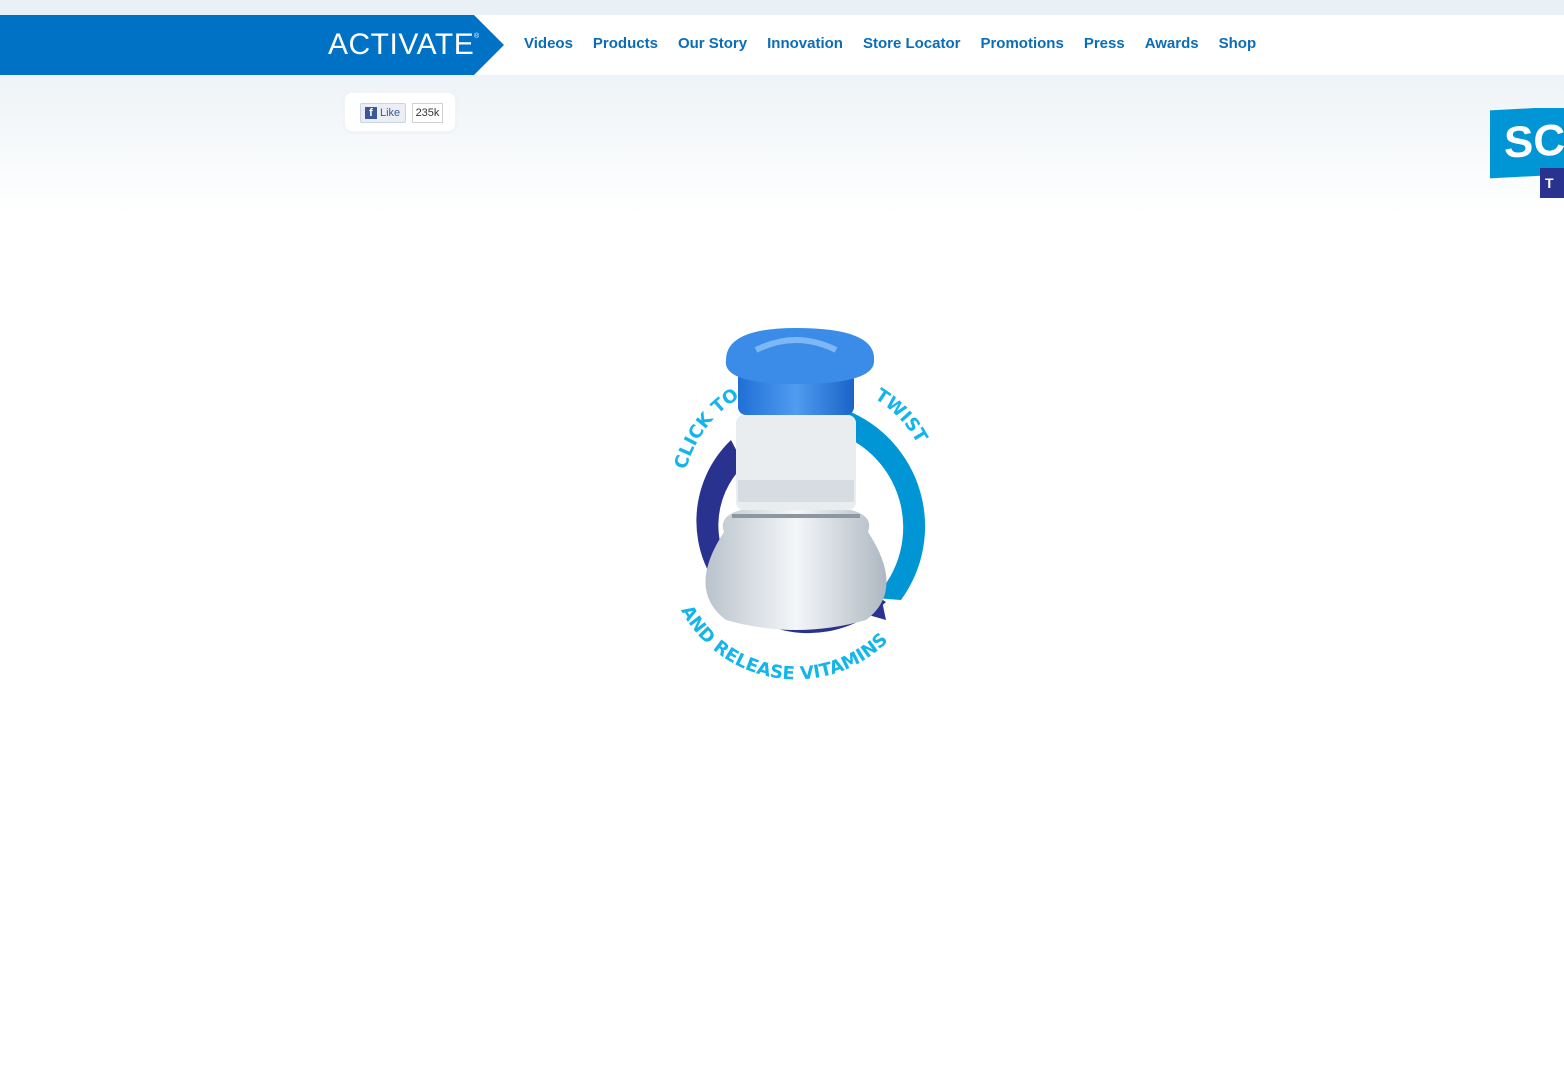 The width and height of the screenshot is (1564, 1080). What do you see at coordinates (1238, 43) in the screenshot?
I see `nav-shop: Shop` at bounding box center [1238, 43].